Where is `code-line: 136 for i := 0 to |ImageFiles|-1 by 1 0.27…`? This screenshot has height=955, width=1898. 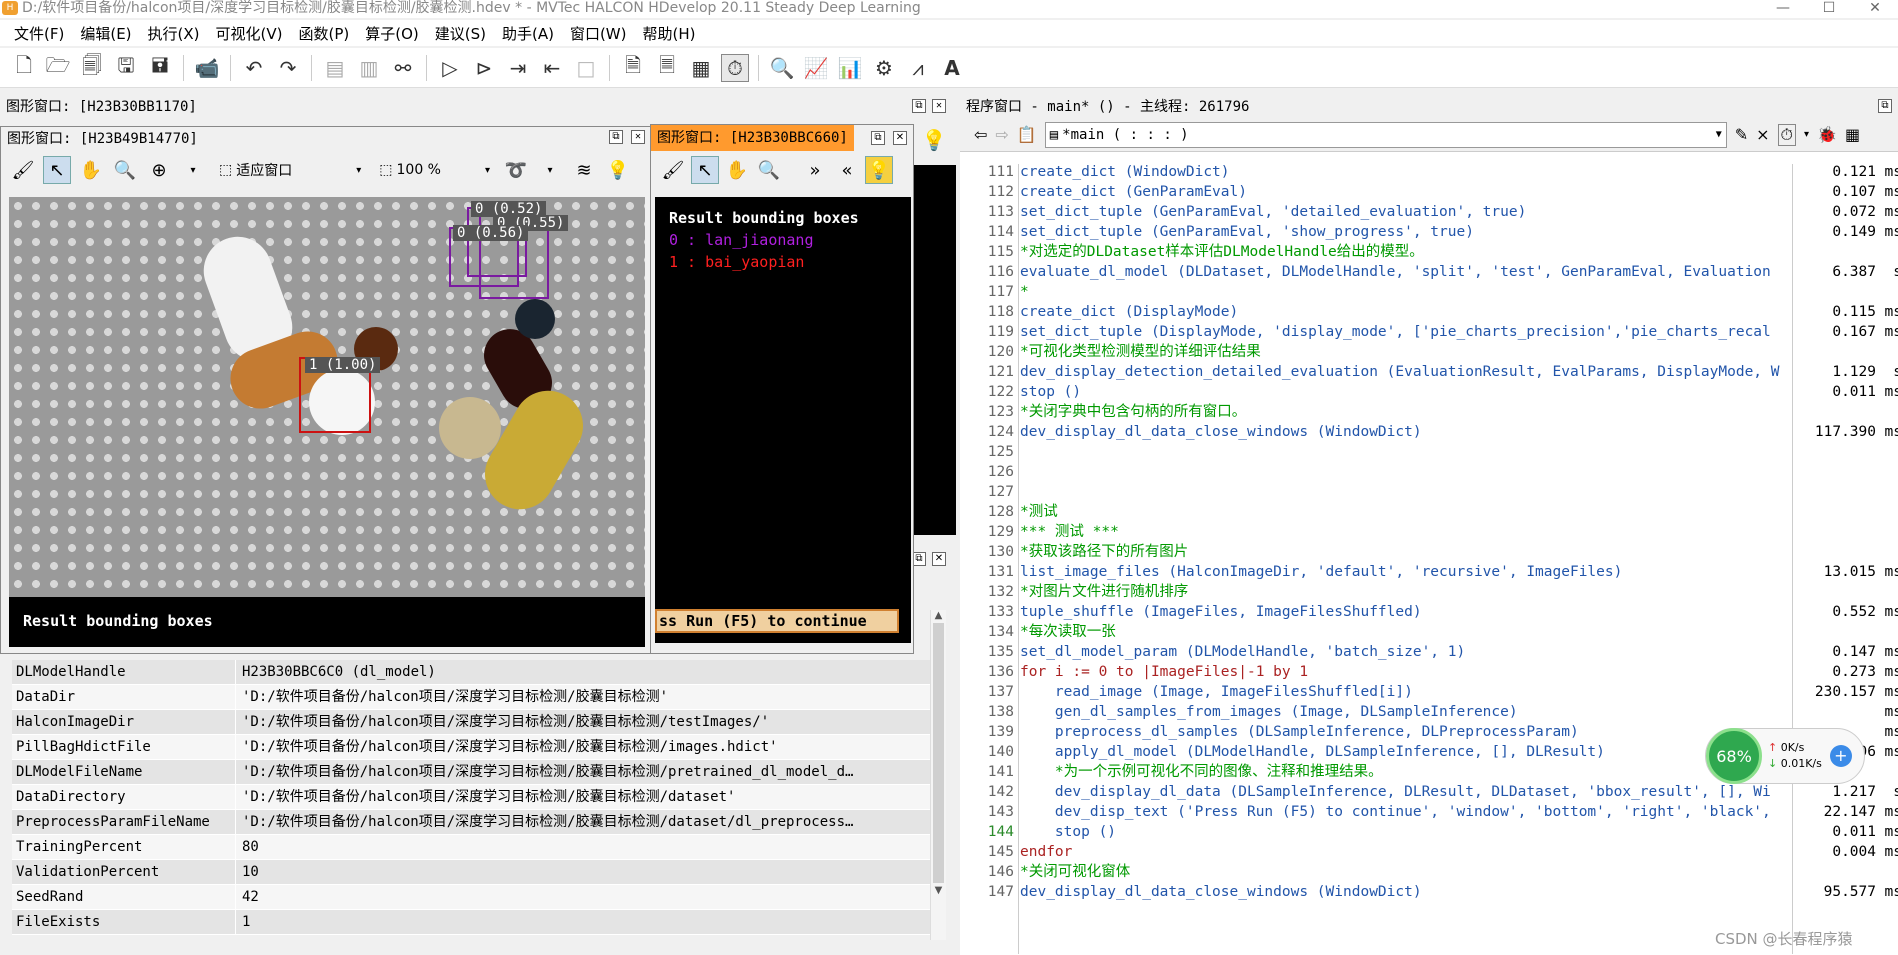
code-line: 136 for i := 0 to |ImageFiles|-1 by 1 0.27… is located at coordinates (1429, 672).